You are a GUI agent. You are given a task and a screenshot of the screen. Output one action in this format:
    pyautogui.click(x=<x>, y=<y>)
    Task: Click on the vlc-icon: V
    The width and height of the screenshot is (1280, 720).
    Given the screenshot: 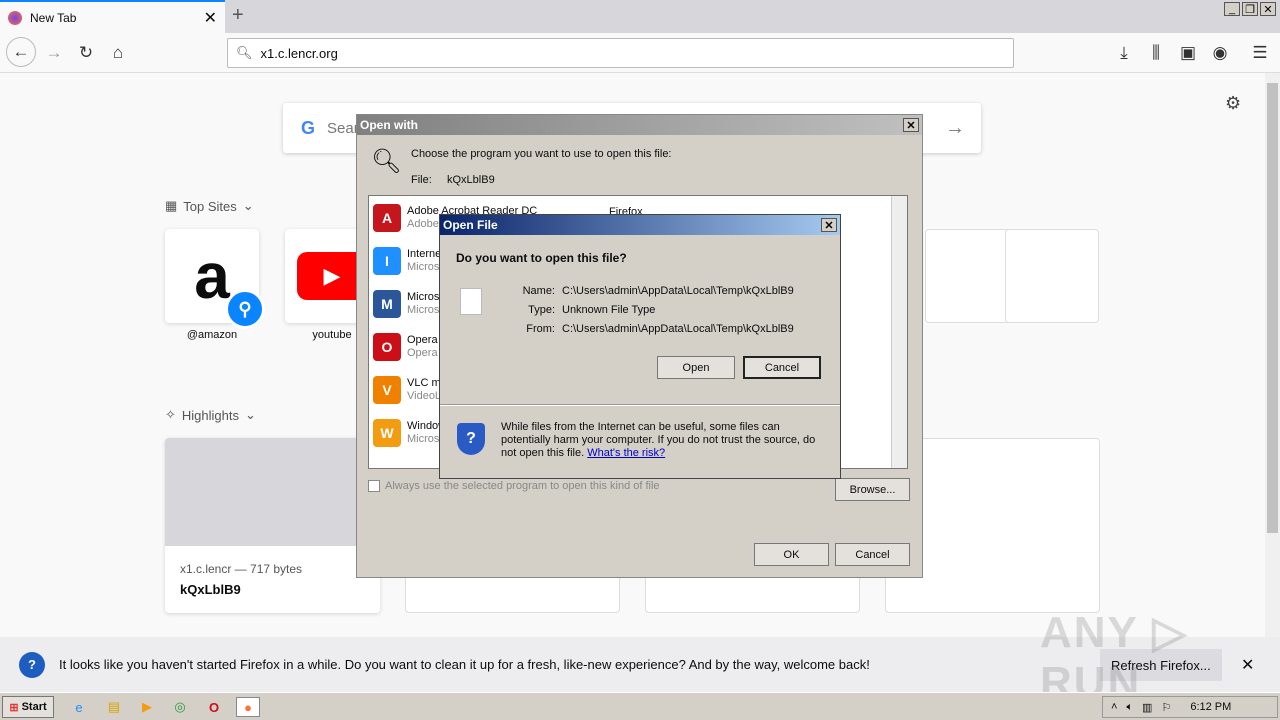 What is the action you would take?
    pyautogui.click(x=387, y=389)
    